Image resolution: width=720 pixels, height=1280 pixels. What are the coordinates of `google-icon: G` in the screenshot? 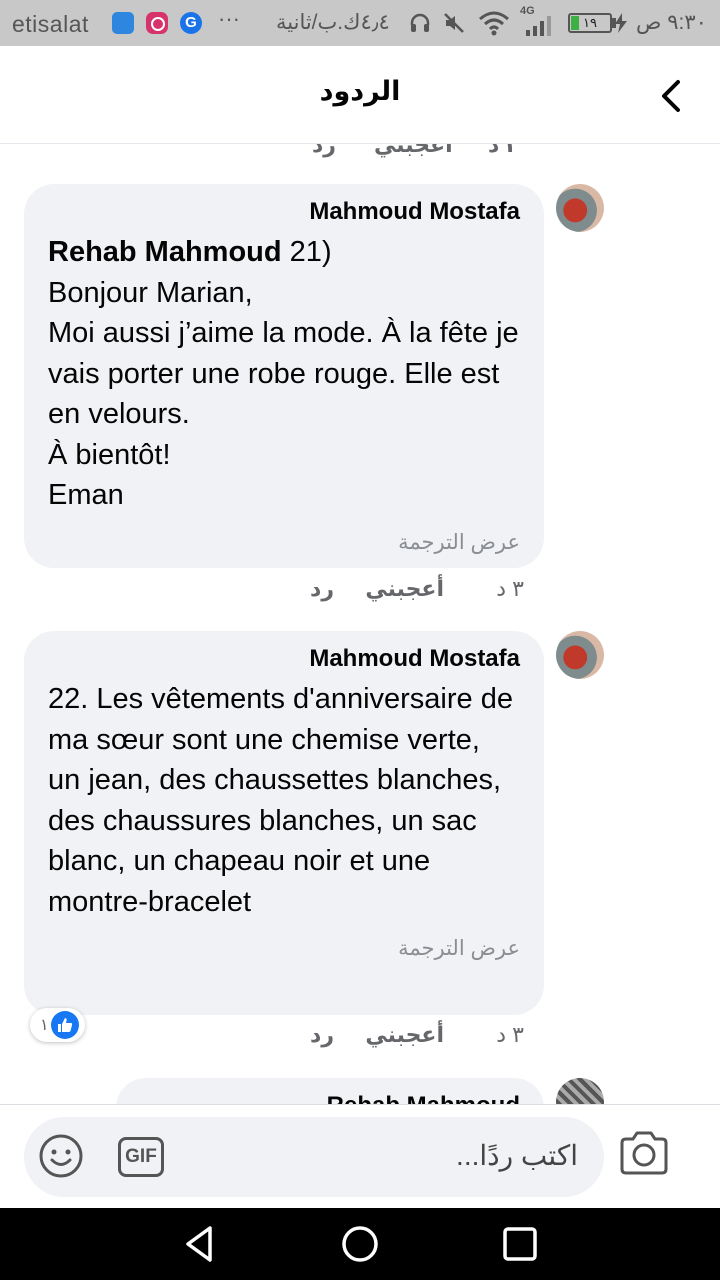 It's located at (191, 23).